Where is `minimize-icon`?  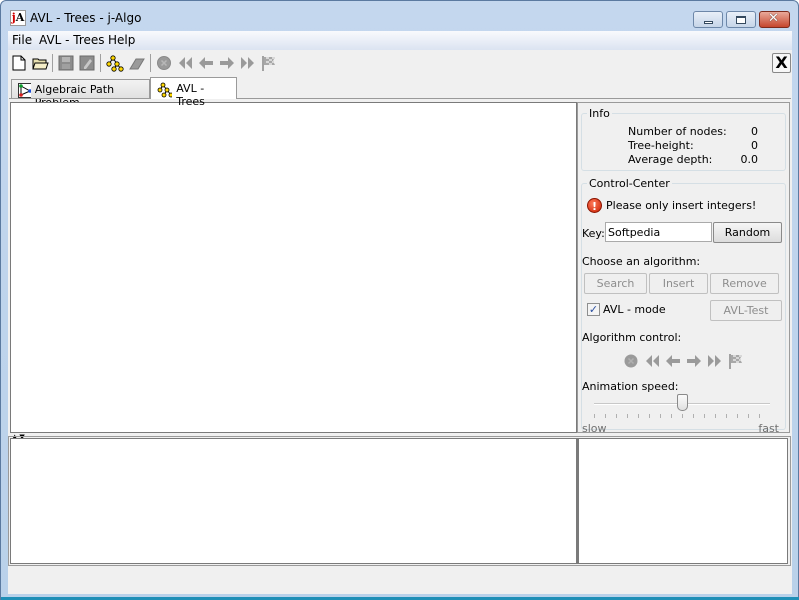 minimize-icon is located at coordinates (708, 22).